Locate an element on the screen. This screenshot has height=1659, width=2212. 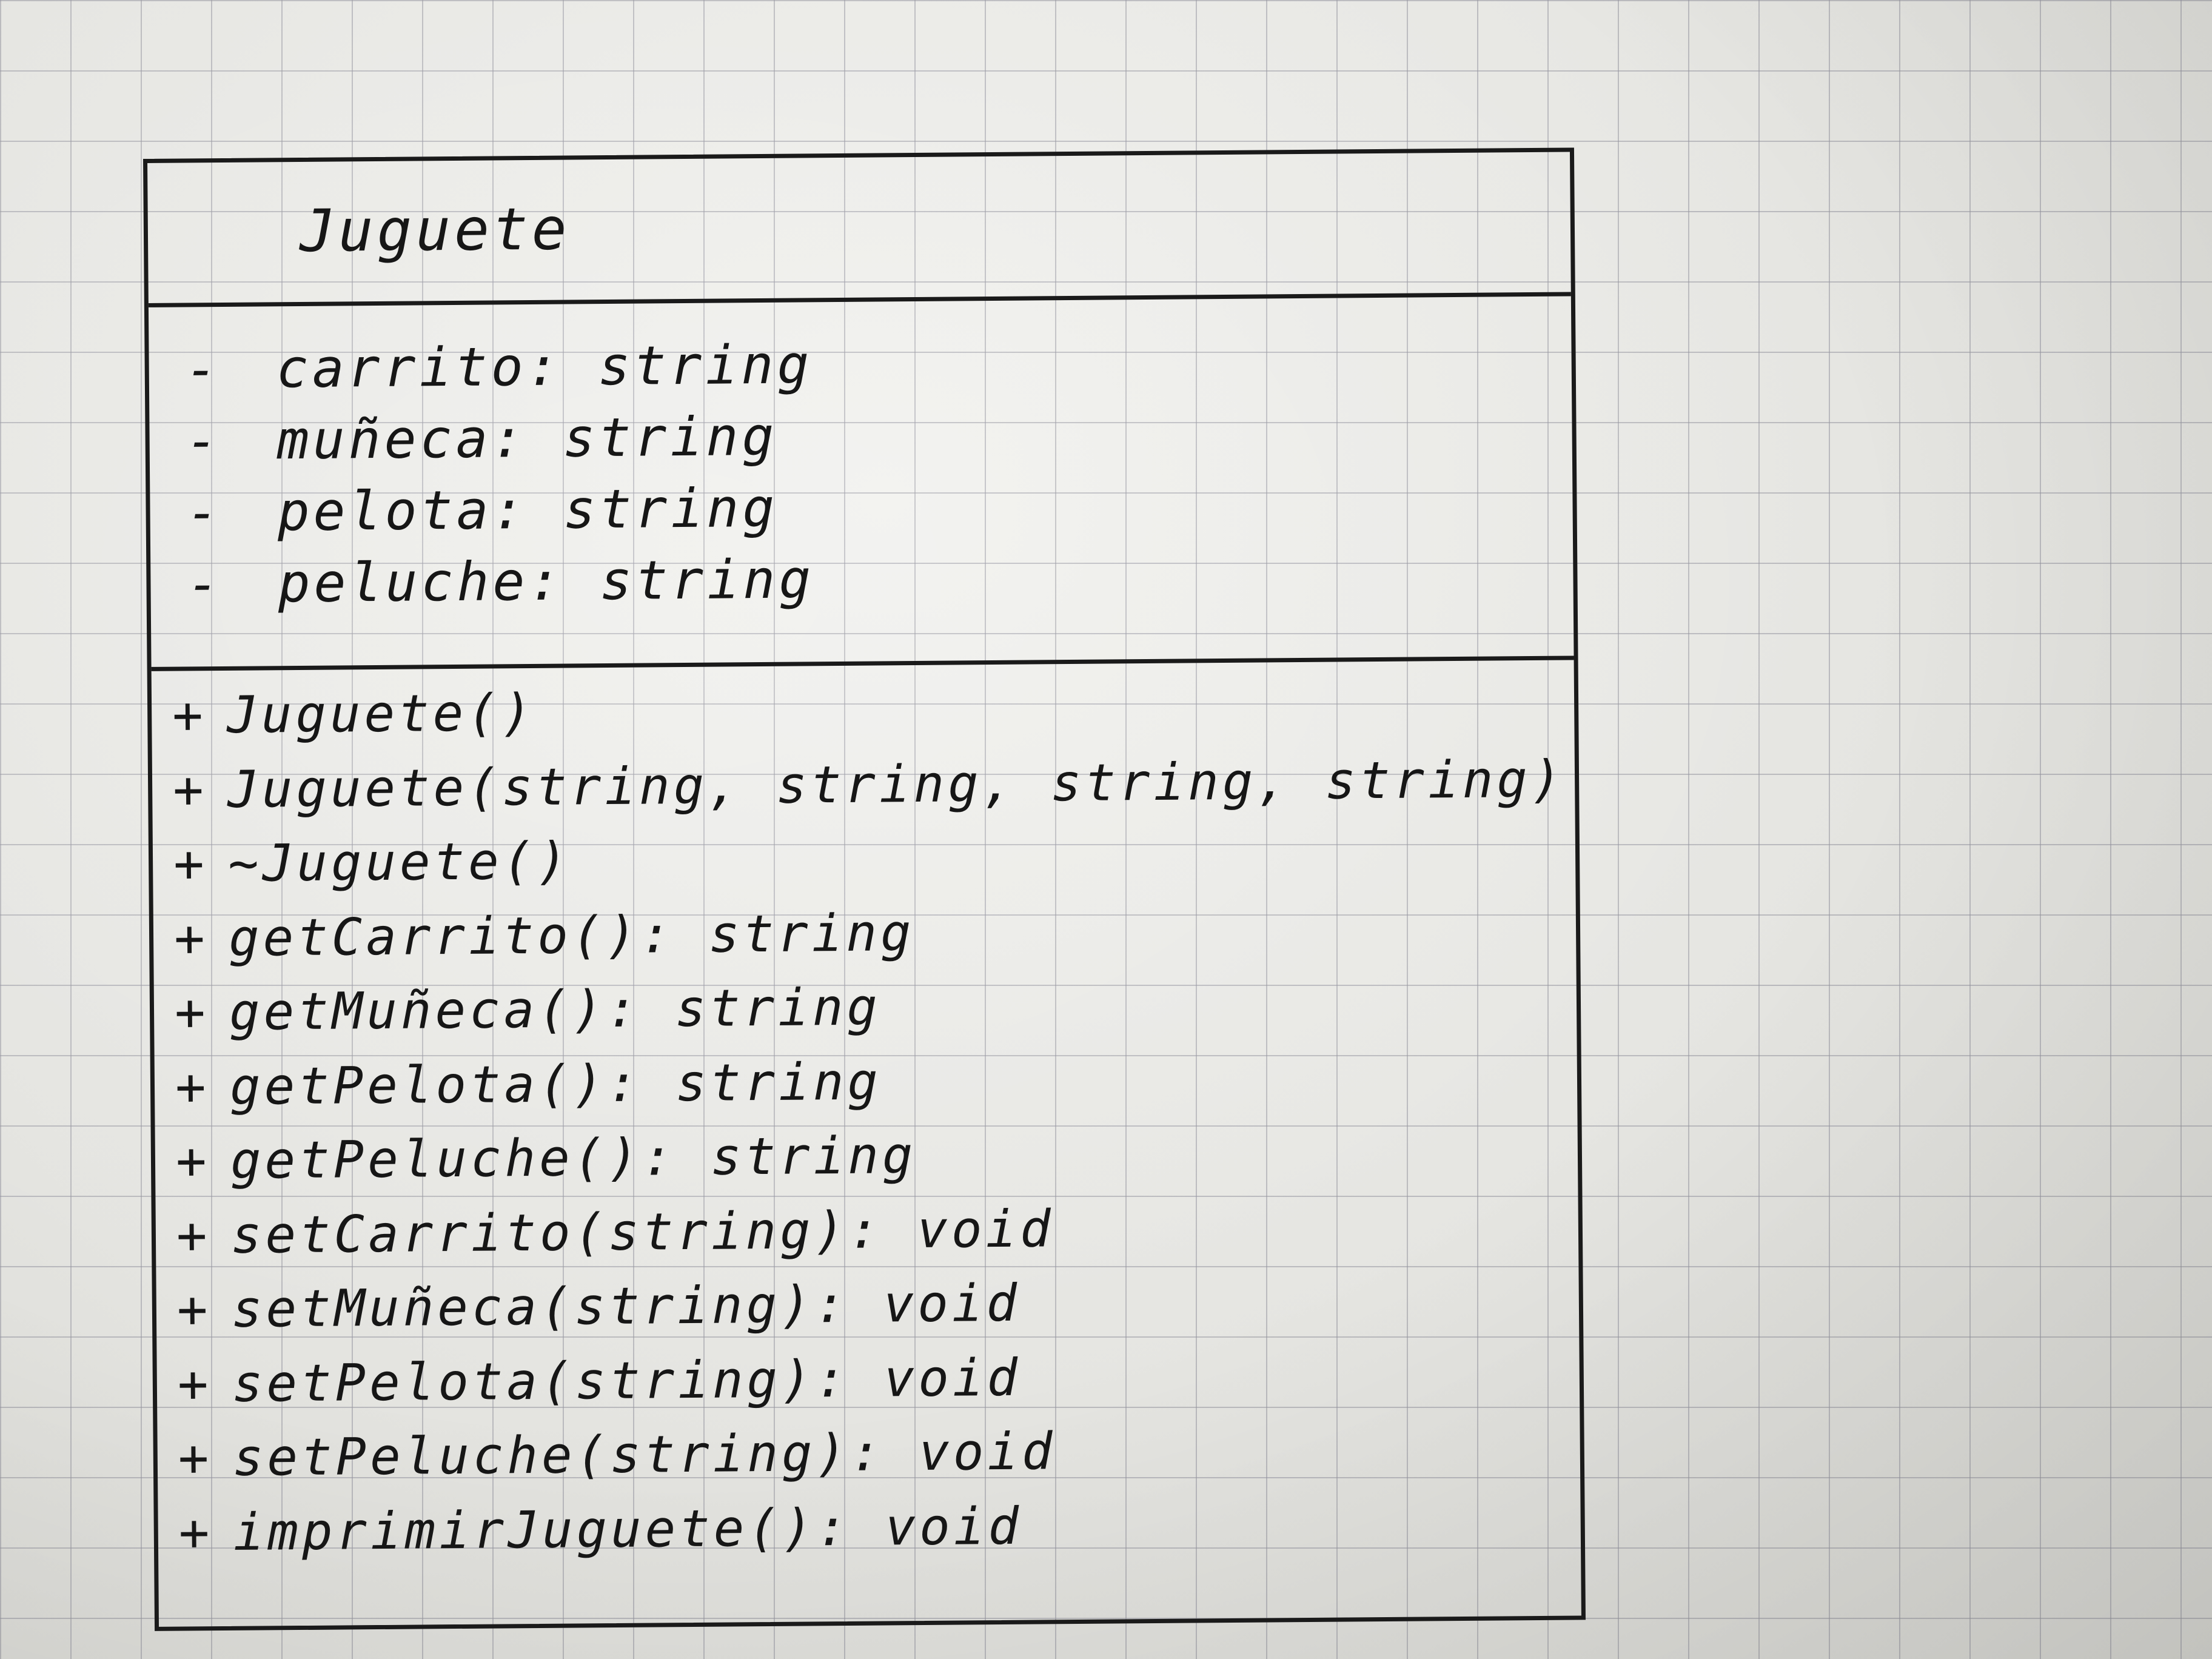
operation-row: + setPelota(string): void is located at coordinates (878, 1379).